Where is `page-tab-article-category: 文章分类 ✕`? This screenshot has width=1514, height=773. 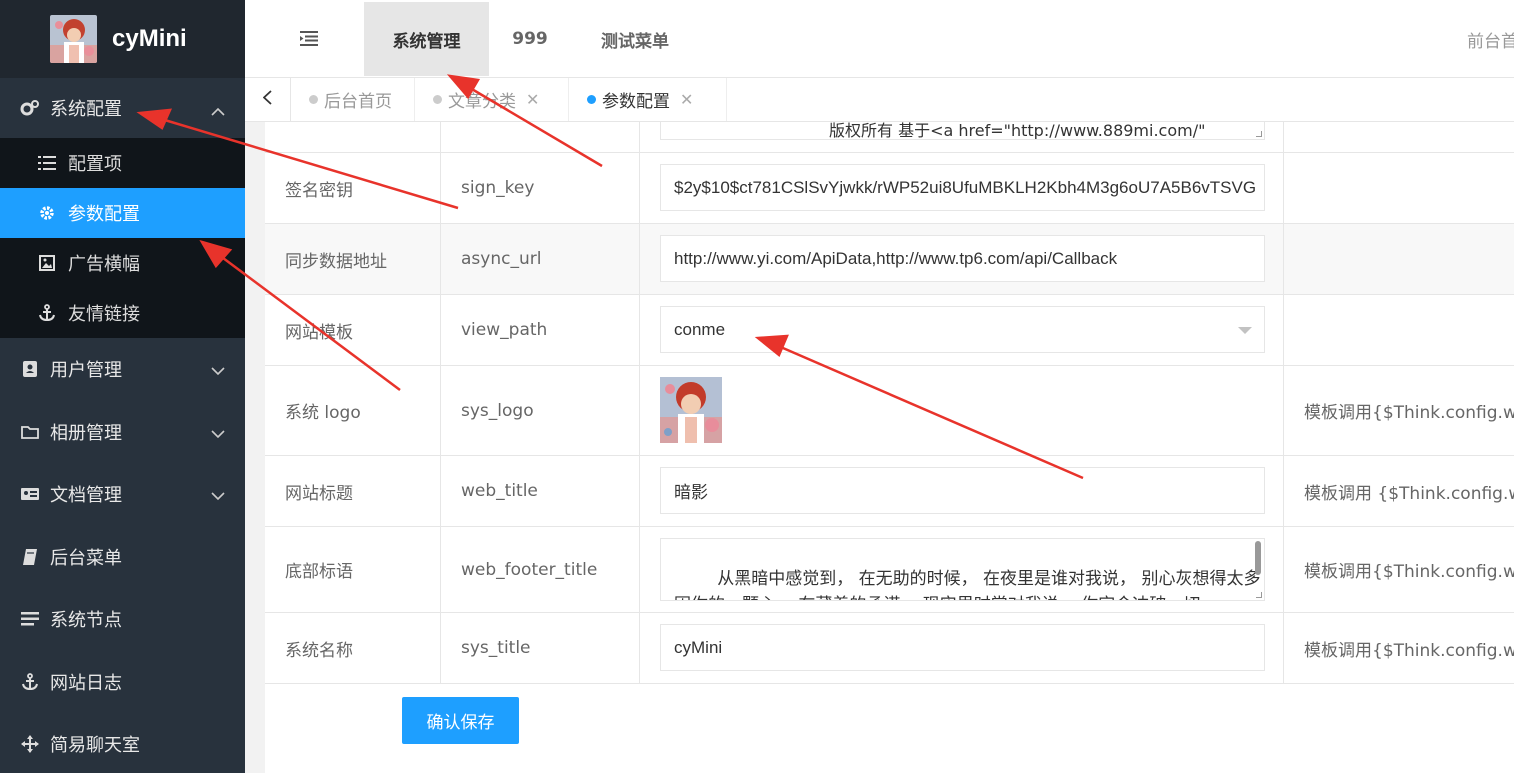
page-tab-article-category: 文章分类 ✕ is located at coordinates (492, 99).